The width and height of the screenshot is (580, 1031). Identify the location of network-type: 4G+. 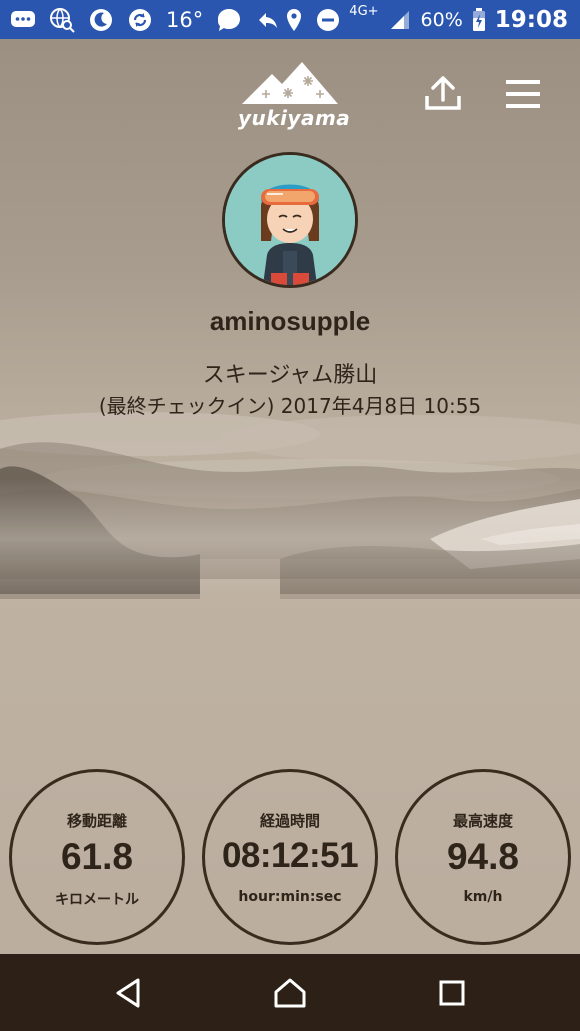
(364, 11).